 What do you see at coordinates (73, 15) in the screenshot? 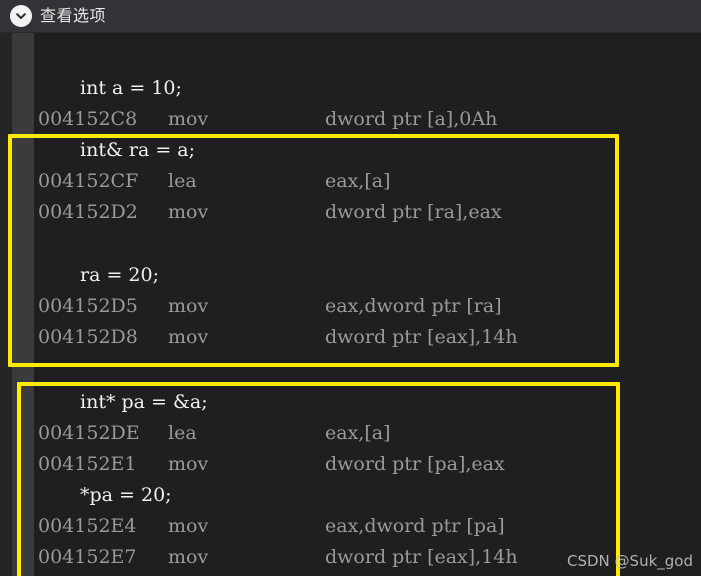
I see `view-options-label: 查看选项` at bounding box center [73, 15].